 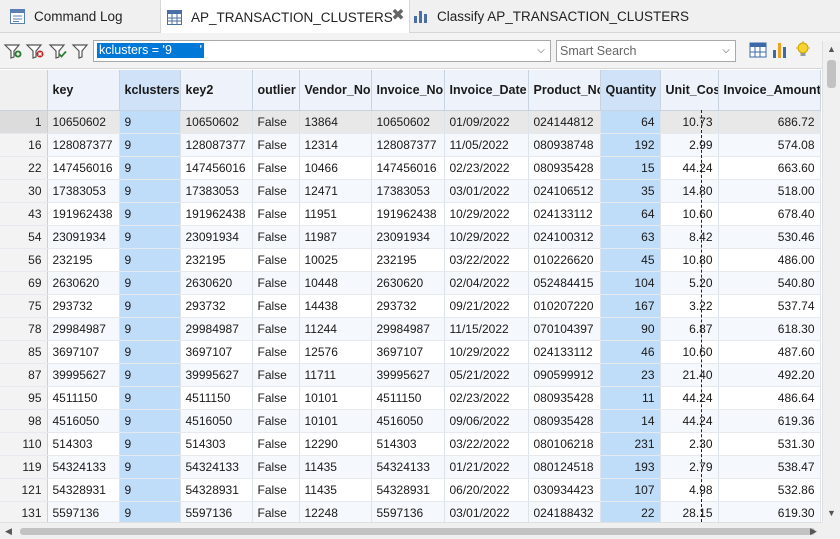 What do you see at coordinates (335, 90) in the screenshot?
I see `column-header-vendor-no: Vendor_No` at bounding box center [335, 90].